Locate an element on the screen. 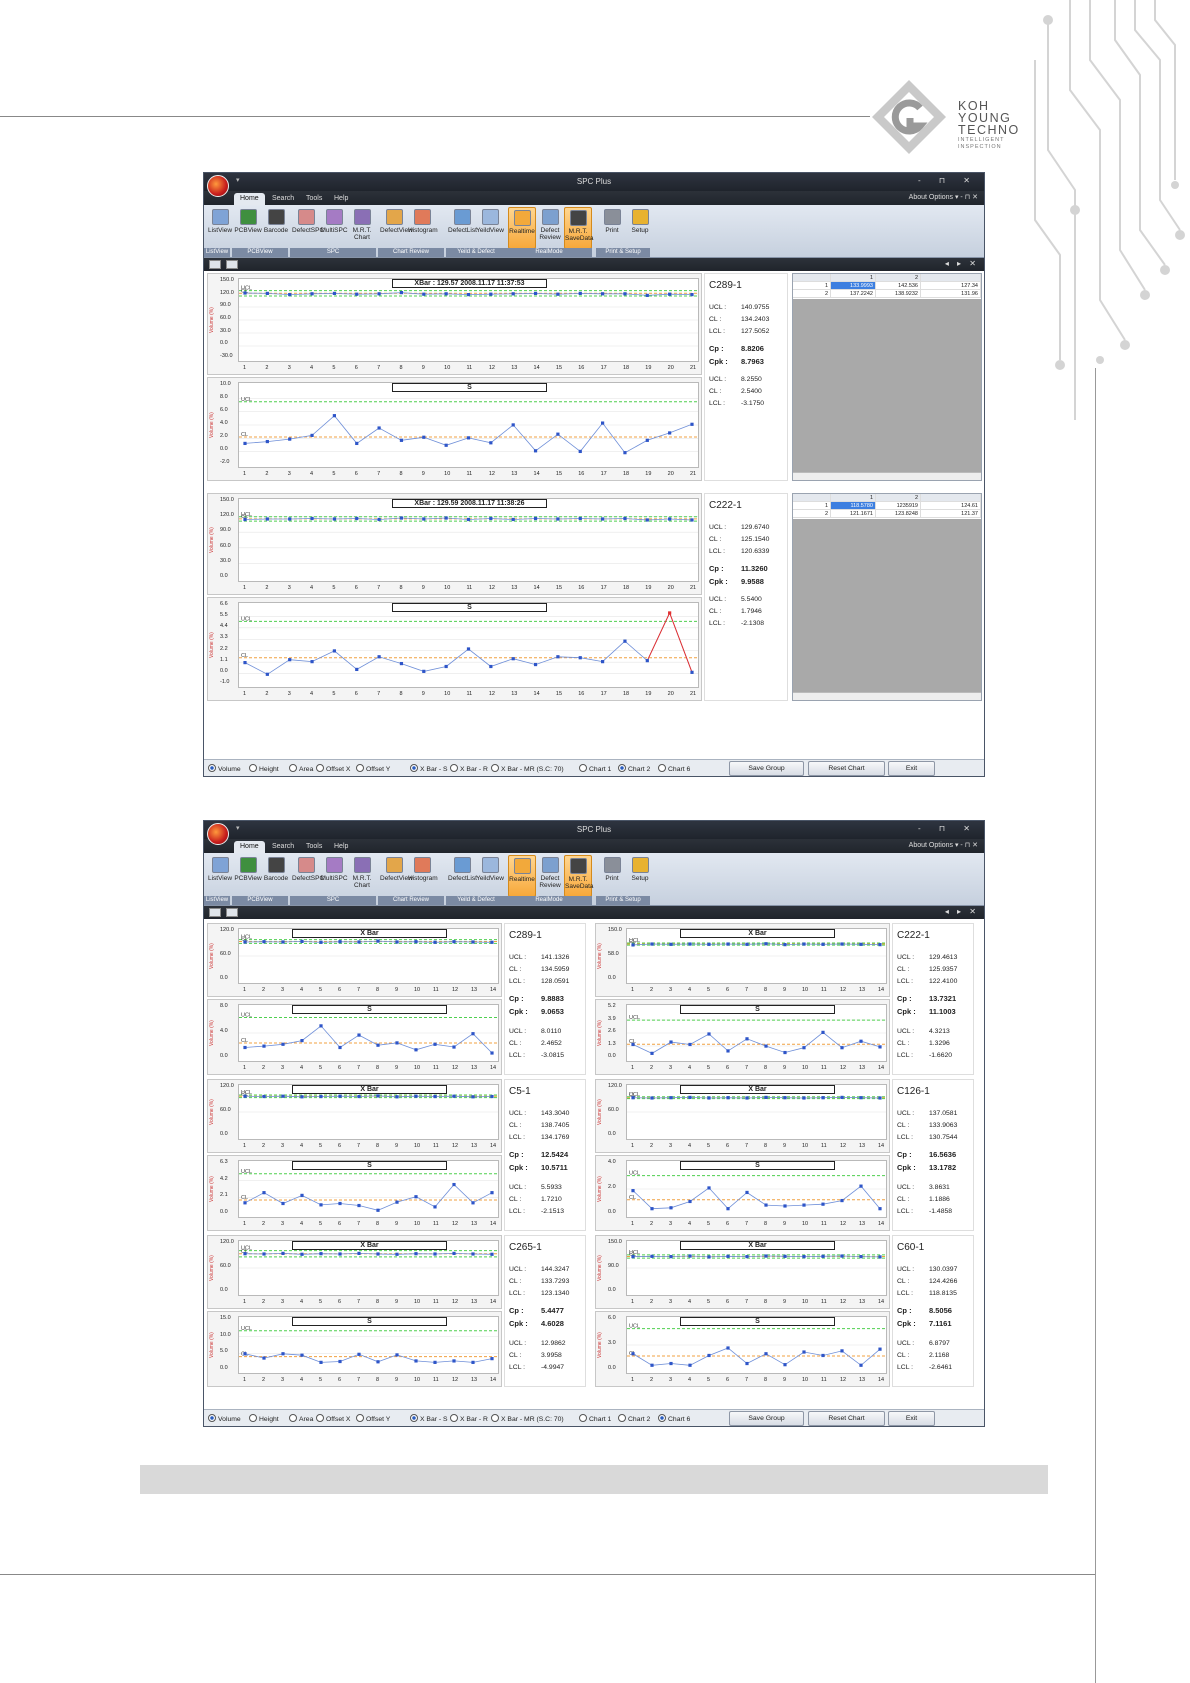 Image resolution: width=1190 pixels, height=1683 pixels. y-tick-label: 0.0 is located at coordinates (224, 576).